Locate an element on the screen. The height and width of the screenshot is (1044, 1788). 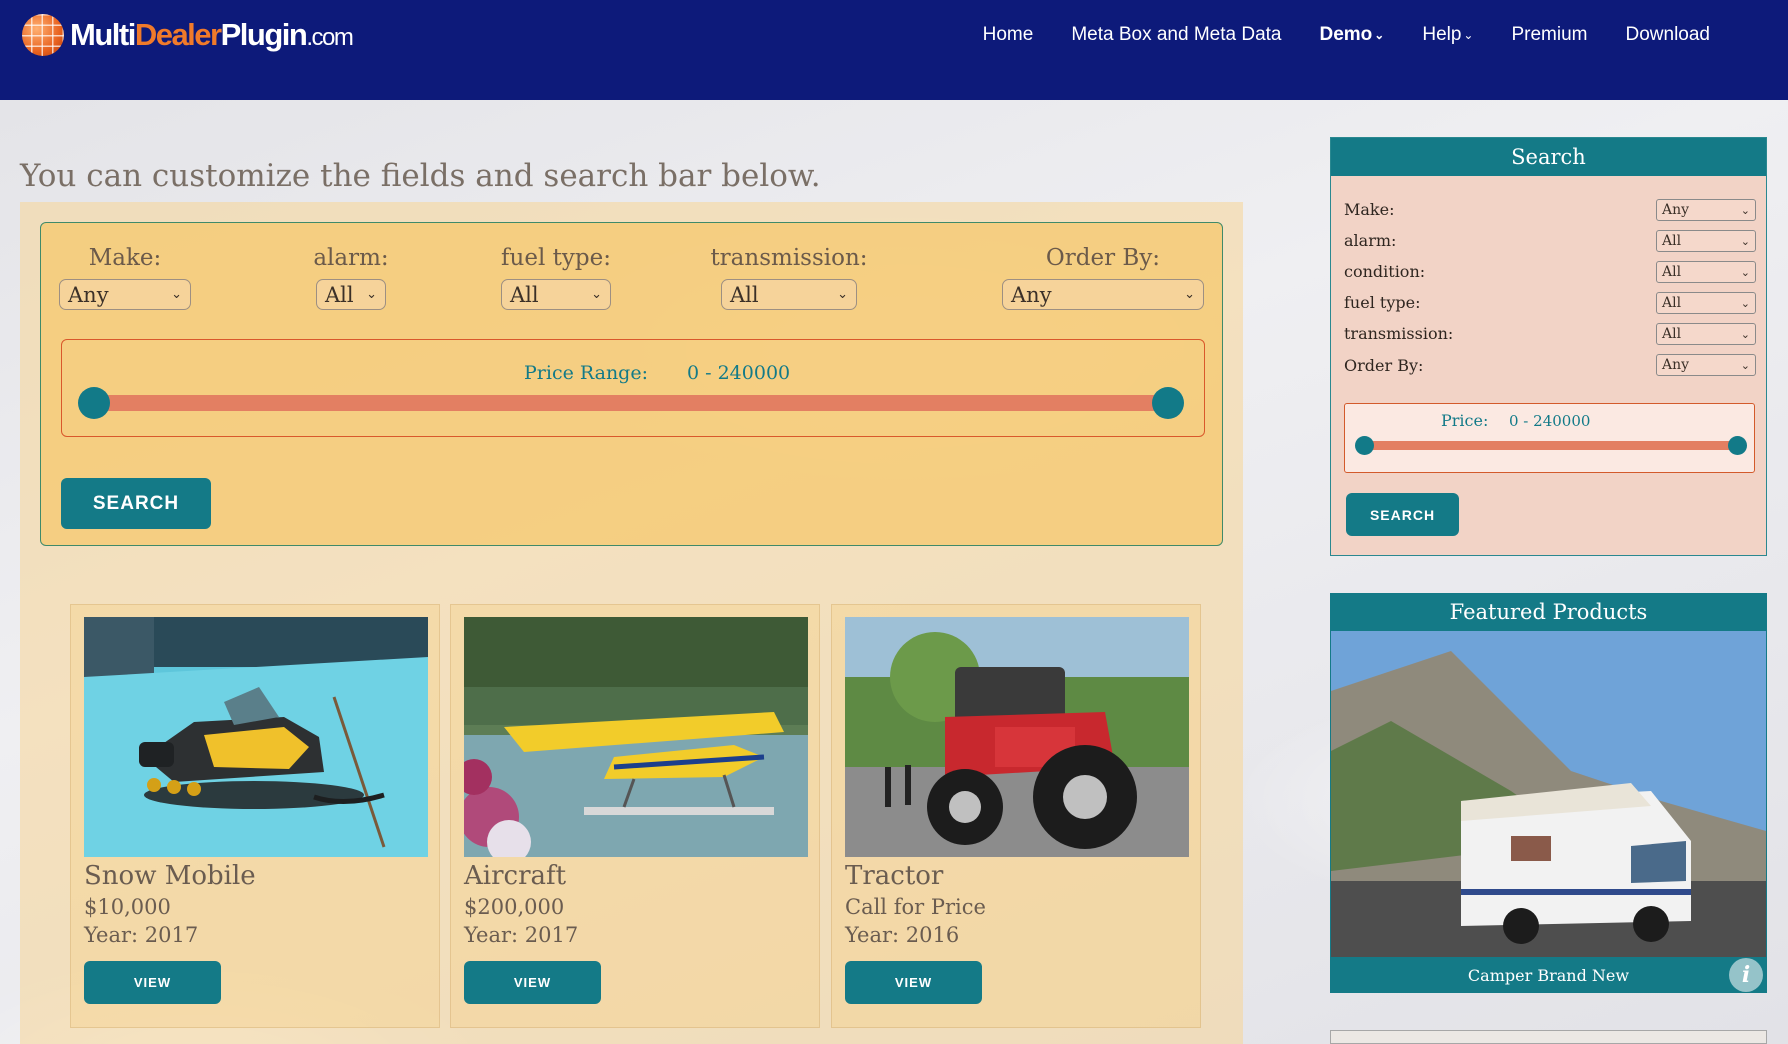
info-icon: i is located at coordinates (1746, 975).